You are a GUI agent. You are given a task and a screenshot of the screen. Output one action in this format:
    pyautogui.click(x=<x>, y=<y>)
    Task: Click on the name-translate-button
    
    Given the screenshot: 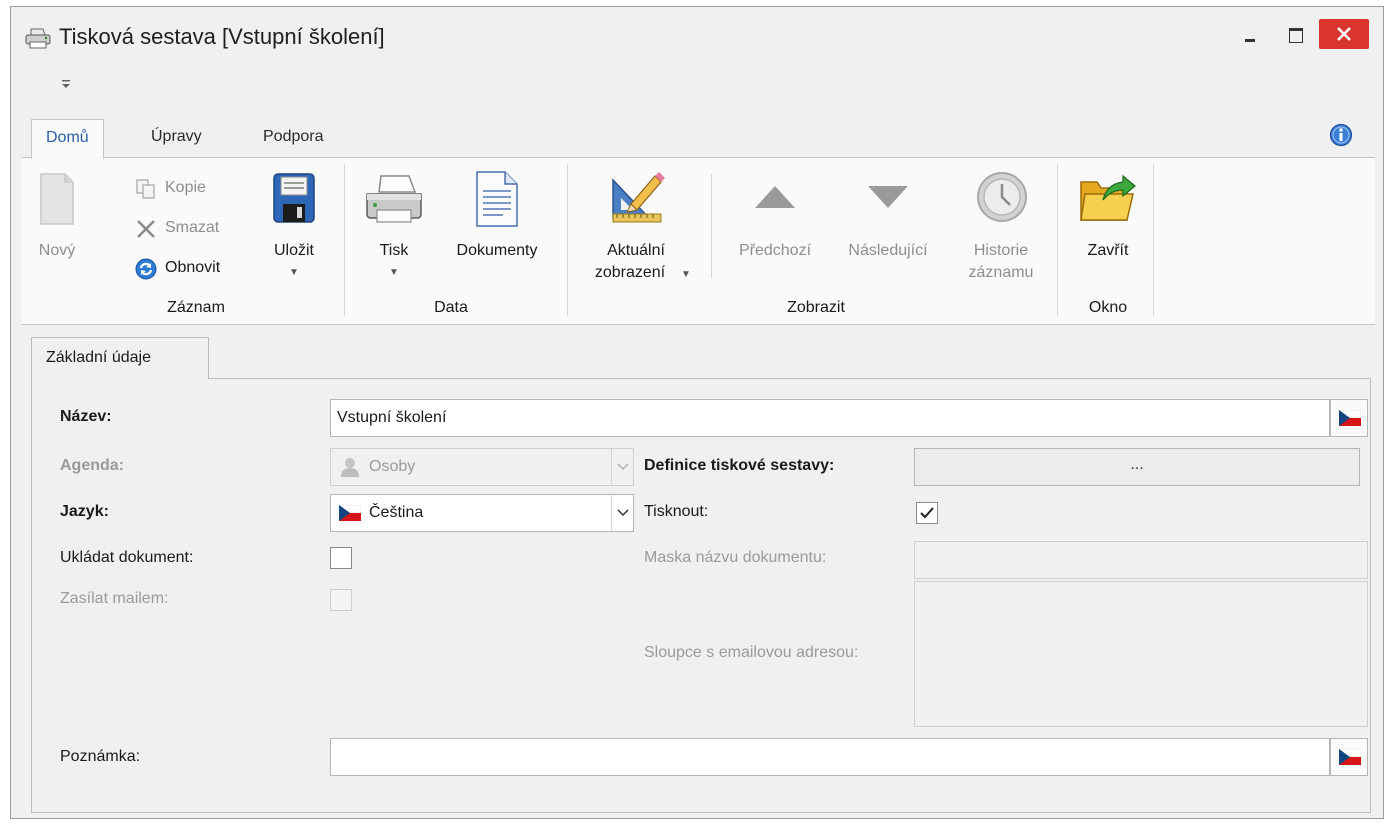 What is the action you would take?
    pyautogui.click(x=1349, y=418)
    